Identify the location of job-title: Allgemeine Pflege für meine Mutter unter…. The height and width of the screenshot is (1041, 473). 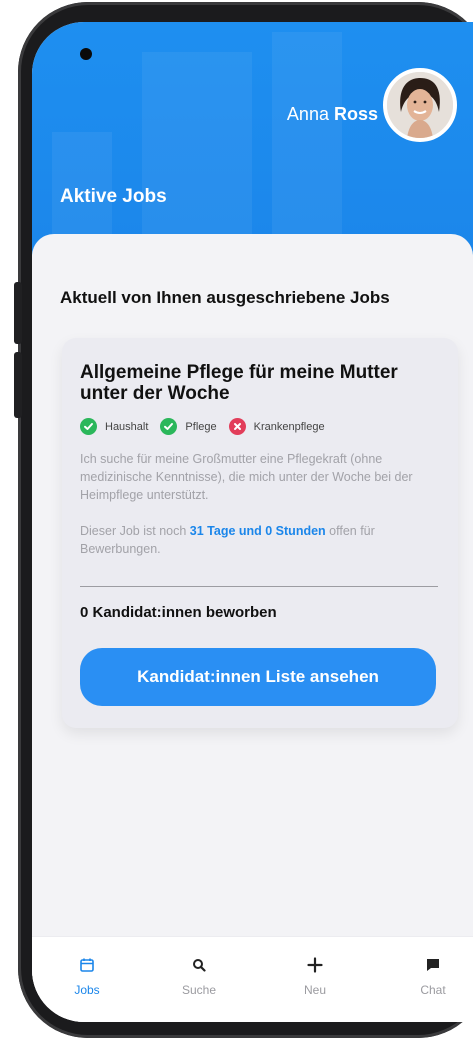
(239, 383).